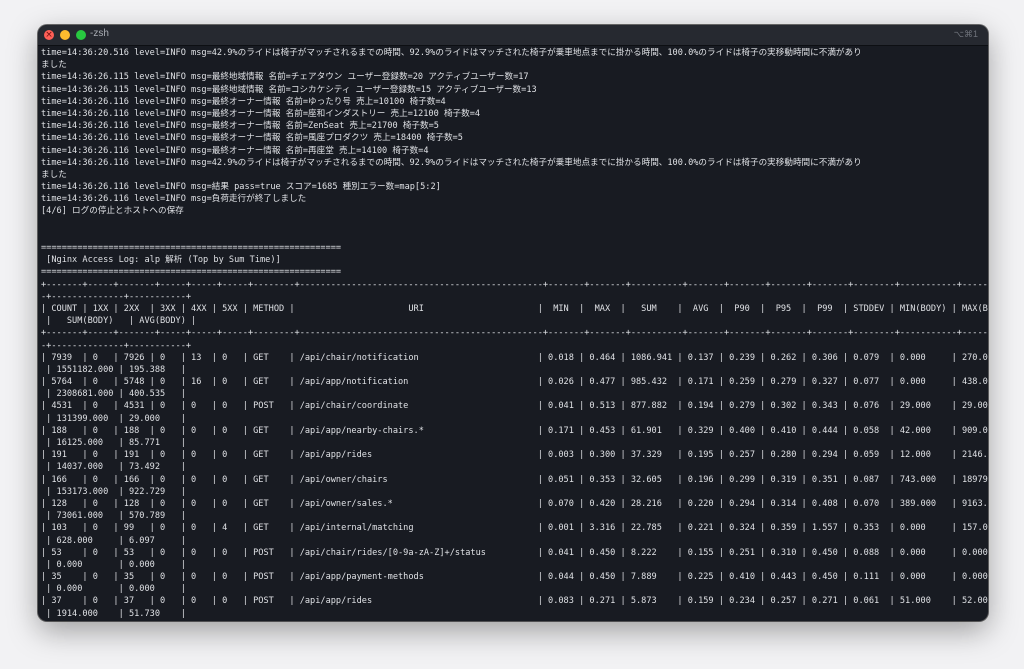 Image resolution: width=1024 pixels, height=669 pixels. I want to click on terminal-line: | 2308681.000 | 400.535 |, so click(113, 394).